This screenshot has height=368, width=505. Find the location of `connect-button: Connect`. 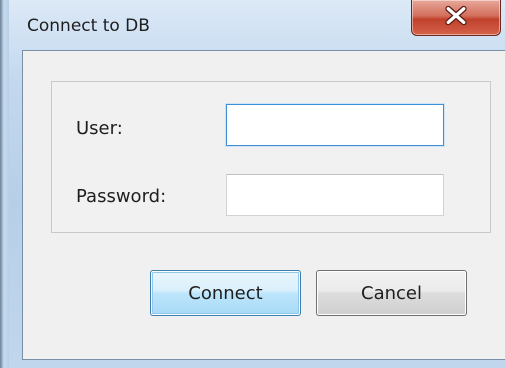

connect-button: Connect is located at coordinates (225, 293).